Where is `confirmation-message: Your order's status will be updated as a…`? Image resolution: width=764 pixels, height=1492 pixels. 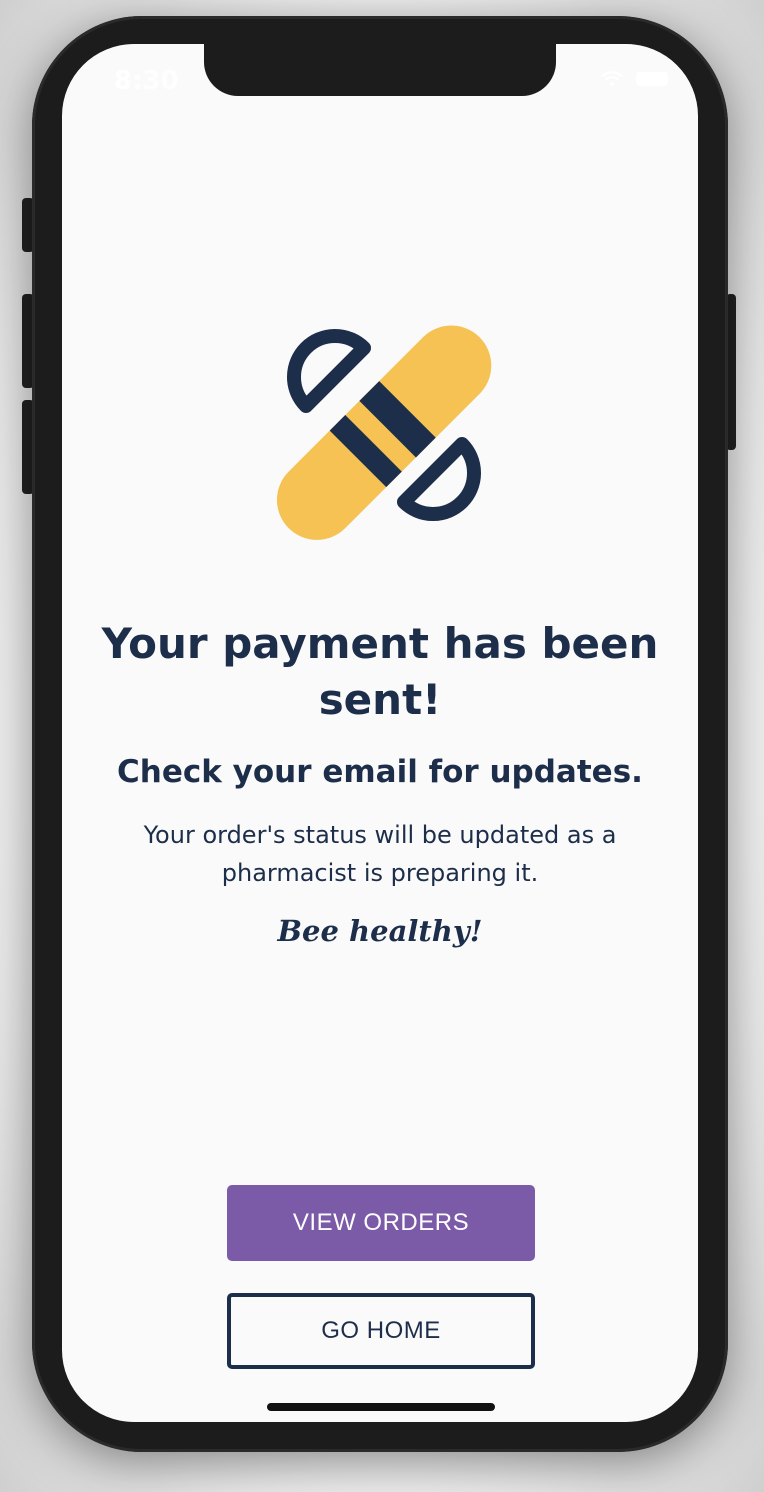 confirmation-message: Your order's status will be updated as a… is located at coordinates (380, 854).